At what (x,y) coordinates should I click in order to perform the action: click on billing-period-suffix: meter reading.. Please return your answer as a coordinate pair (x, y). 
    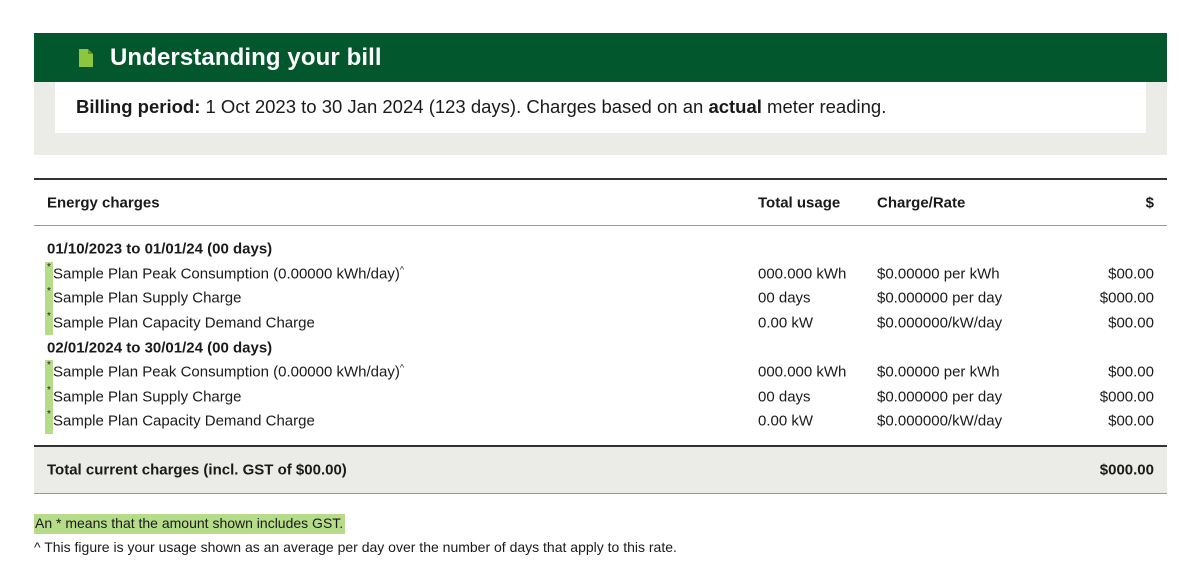
    Looking at the image, I should click on (824, 106).